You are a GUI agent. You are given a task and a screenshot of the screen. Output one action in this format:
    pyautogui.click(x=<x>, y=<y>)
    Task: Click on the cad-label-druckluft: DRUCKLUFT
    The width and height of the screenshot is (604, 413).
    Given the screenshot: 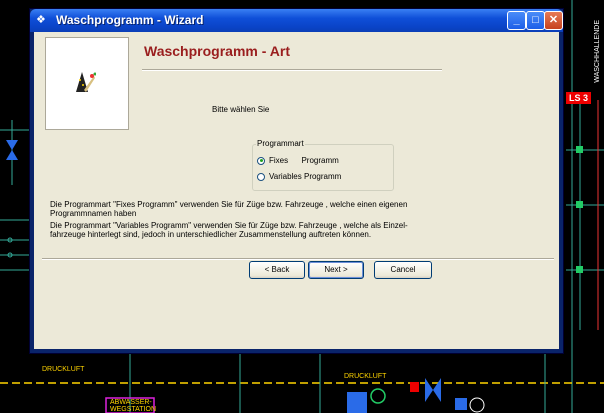 What is the action you would take?
    pyautogui.click(x=63, y=369)
    